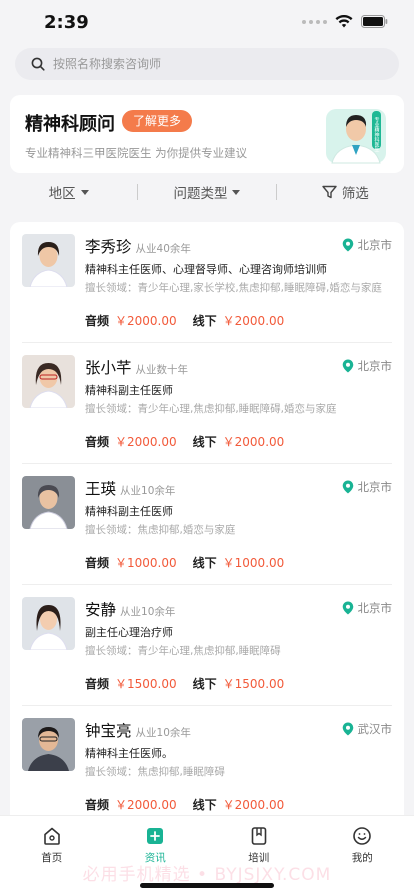 The height and width of the screenshot is (896, 414). What do you see at coordinates (101, 489) in the screenshot?
I see `doctor-name: 王瑛` at bounding box center [101, 489].